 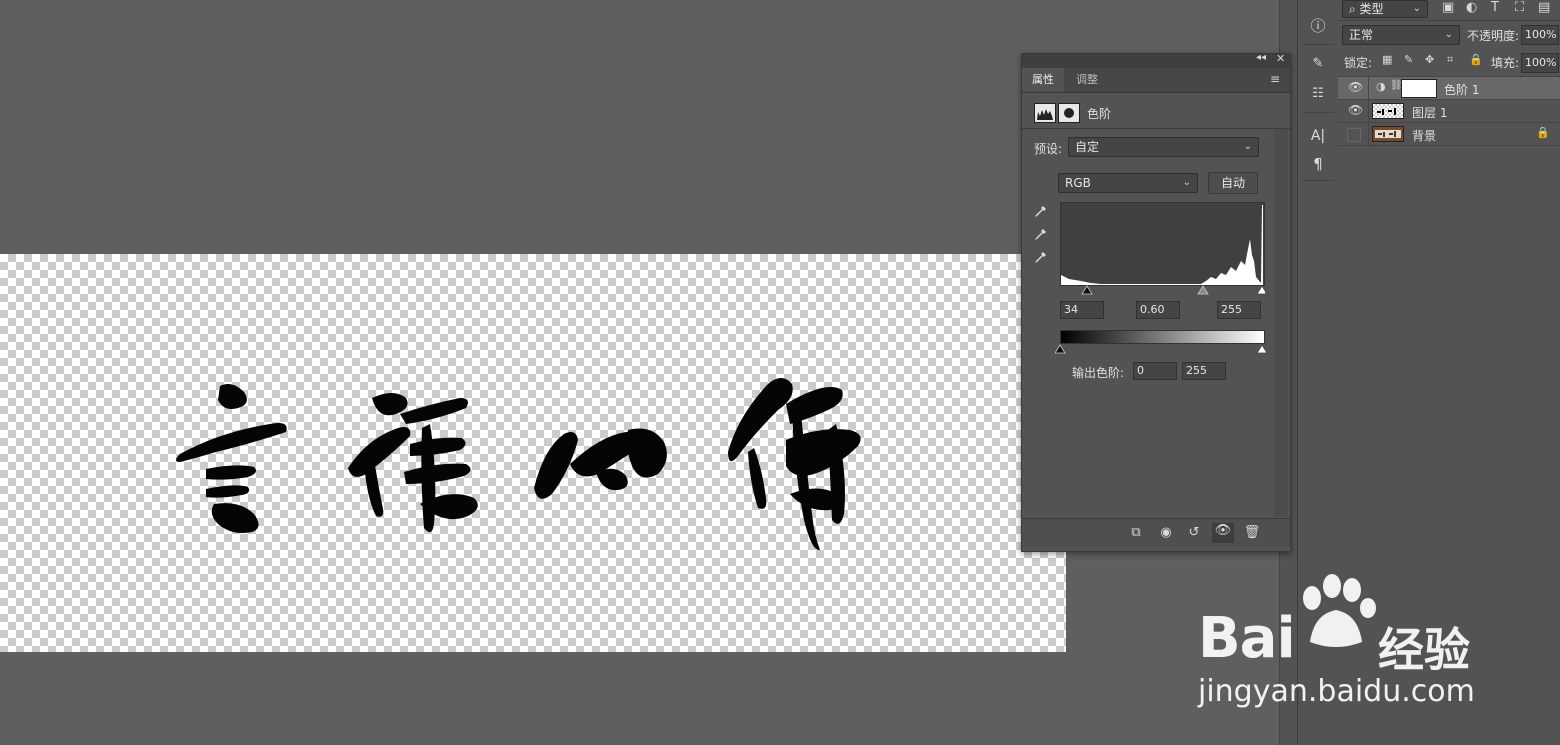 I want to click on input-levels-slider, so click(x=1164, y=290).